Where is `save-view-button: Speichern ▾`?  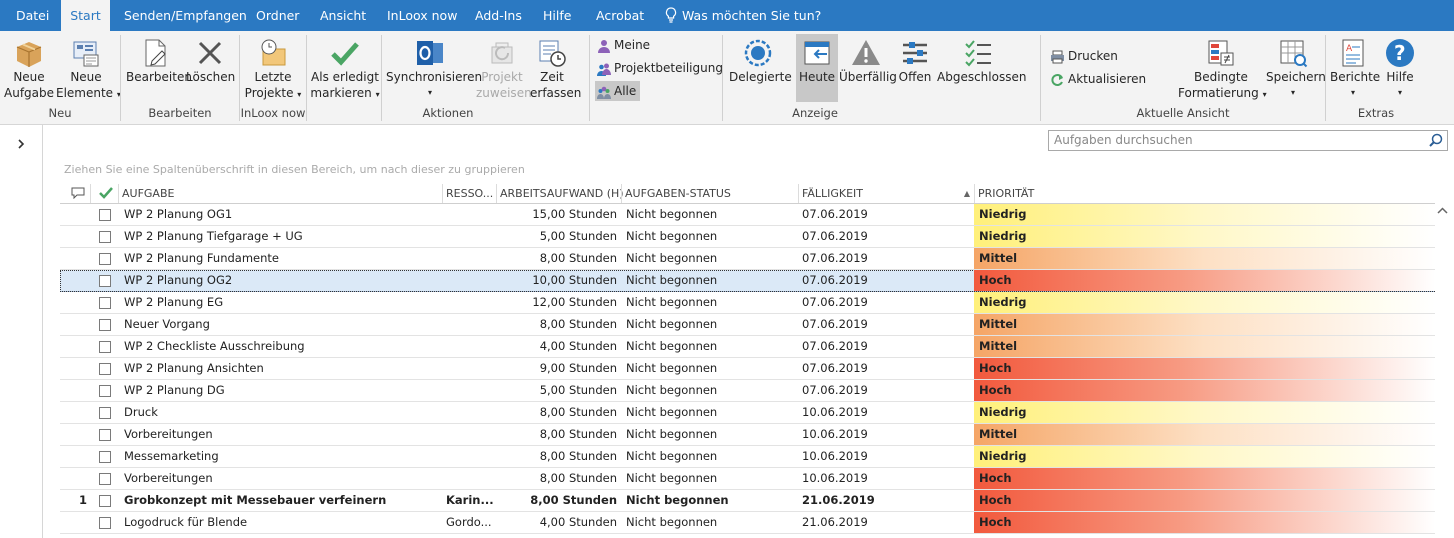
save-view-button: Speichern ▾ is located at coordinates (1296, 69).